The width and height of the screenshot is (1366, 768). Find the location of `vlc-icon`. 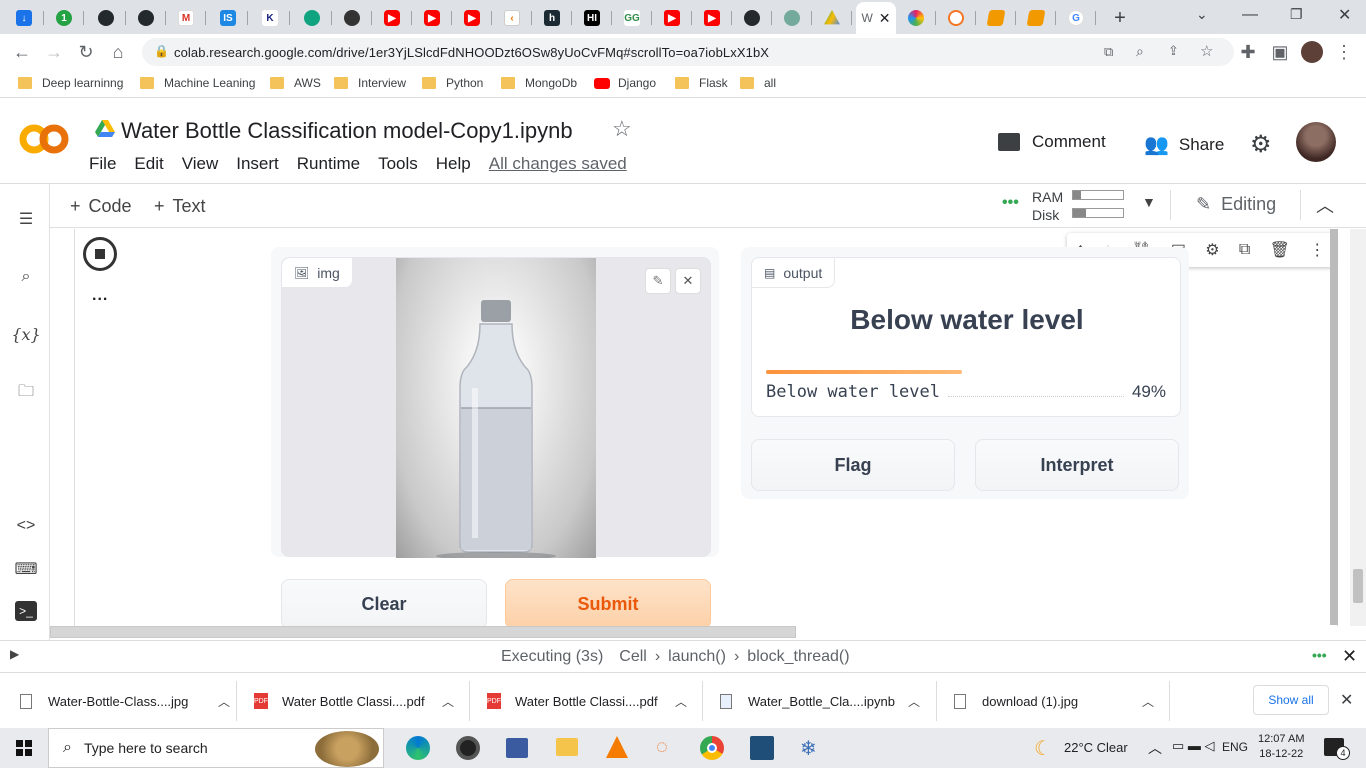

vlc-icon is located at coordinates (617, 747).